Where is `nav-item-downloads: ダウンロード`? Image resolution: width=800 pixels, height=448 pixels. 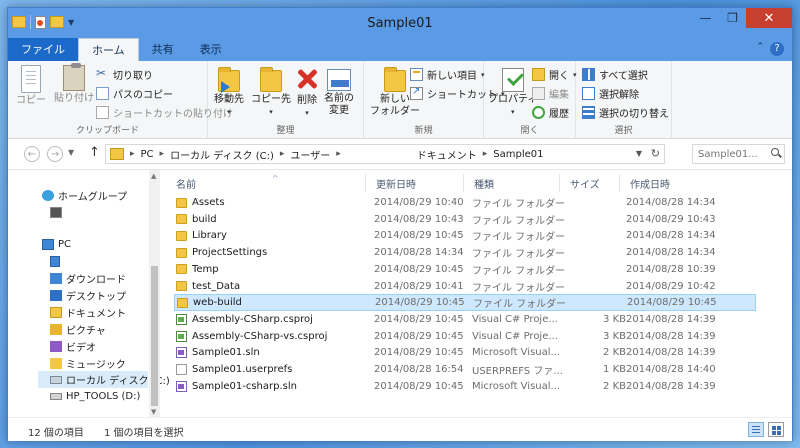
nav-item-downloads: ダウンロード is located at coordinates (88, 278).